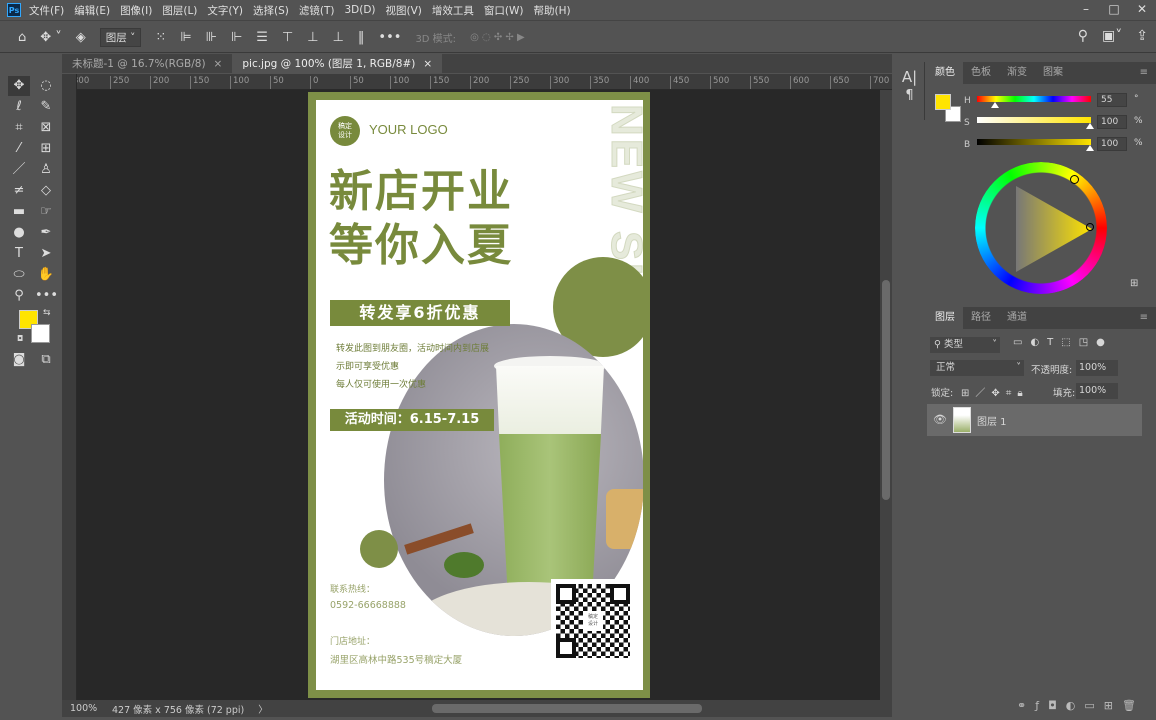 This screenshot has width=1156, height=720. I want to click on horizontal-scrollbar, so click(567, 708).